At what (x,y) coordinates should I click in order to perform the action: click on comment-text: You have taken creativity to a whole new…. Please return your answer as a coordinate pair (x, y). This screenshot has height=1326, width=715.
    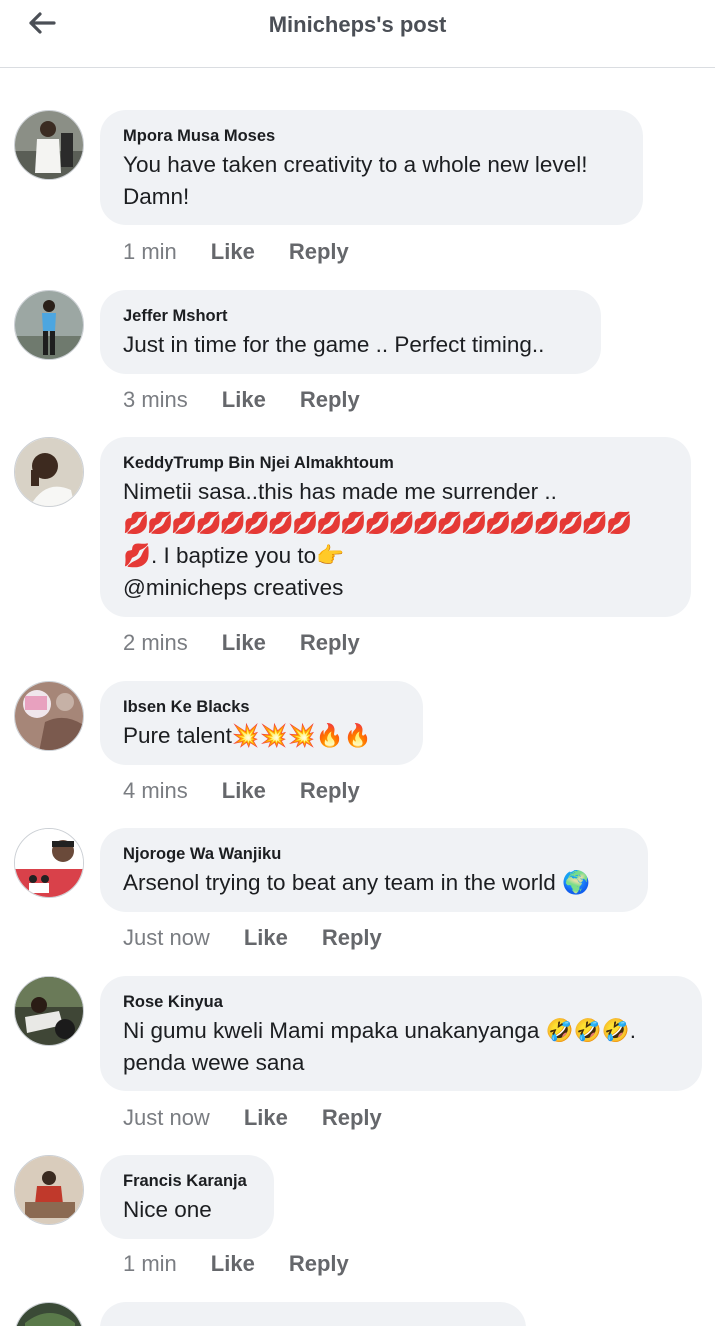
    Looking at the image, I should click on (355, 164).